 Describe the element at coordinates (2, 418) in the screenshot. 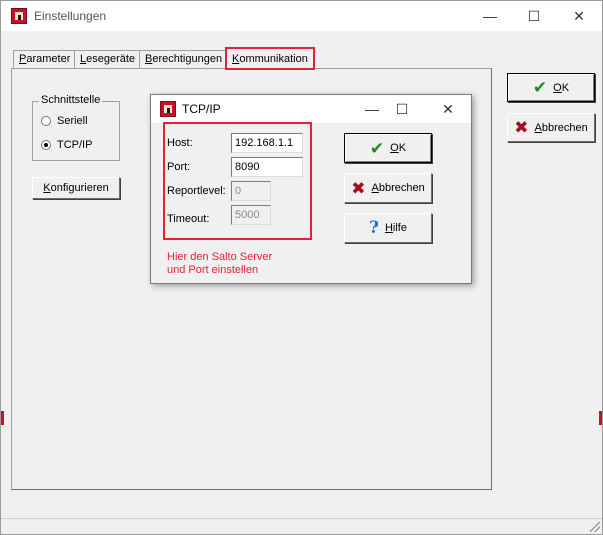

I see `edge-mark-left` at that location.